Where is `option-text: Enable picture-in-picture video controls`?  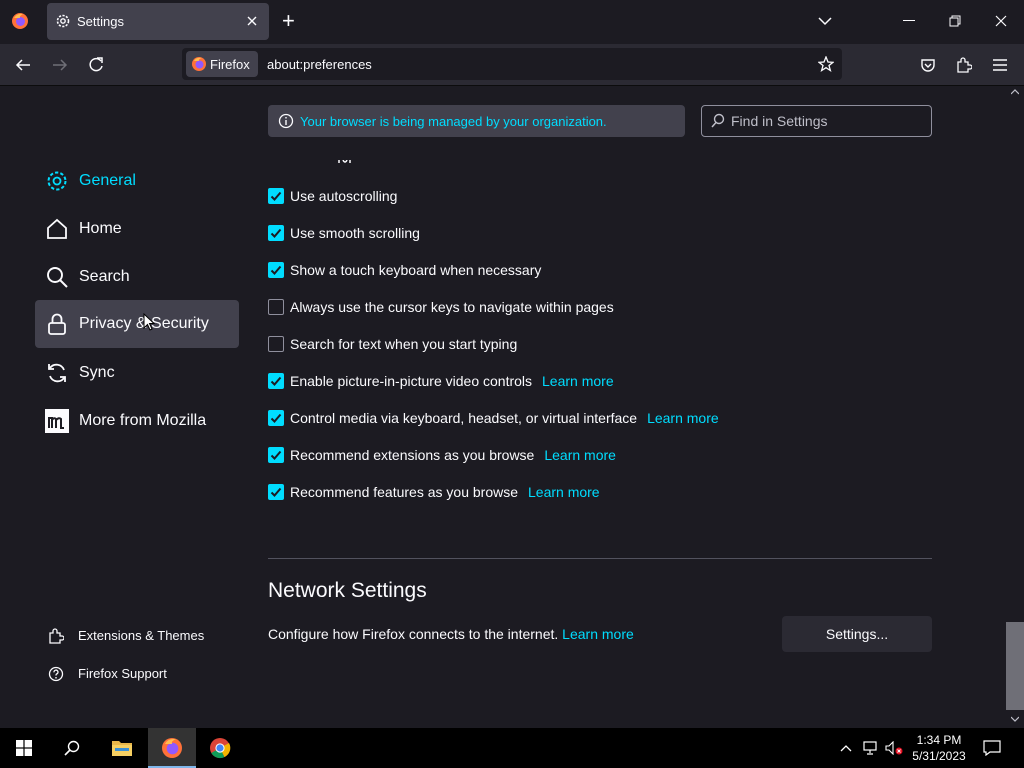
option-text: Enable picture-in-picture video controls is located at coordinates (411, 381).